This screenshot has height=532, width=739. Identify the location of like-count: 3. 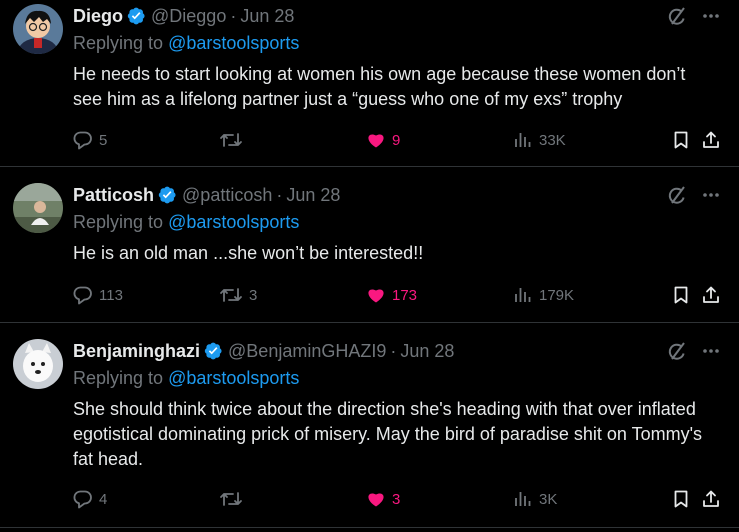
(396, 499).